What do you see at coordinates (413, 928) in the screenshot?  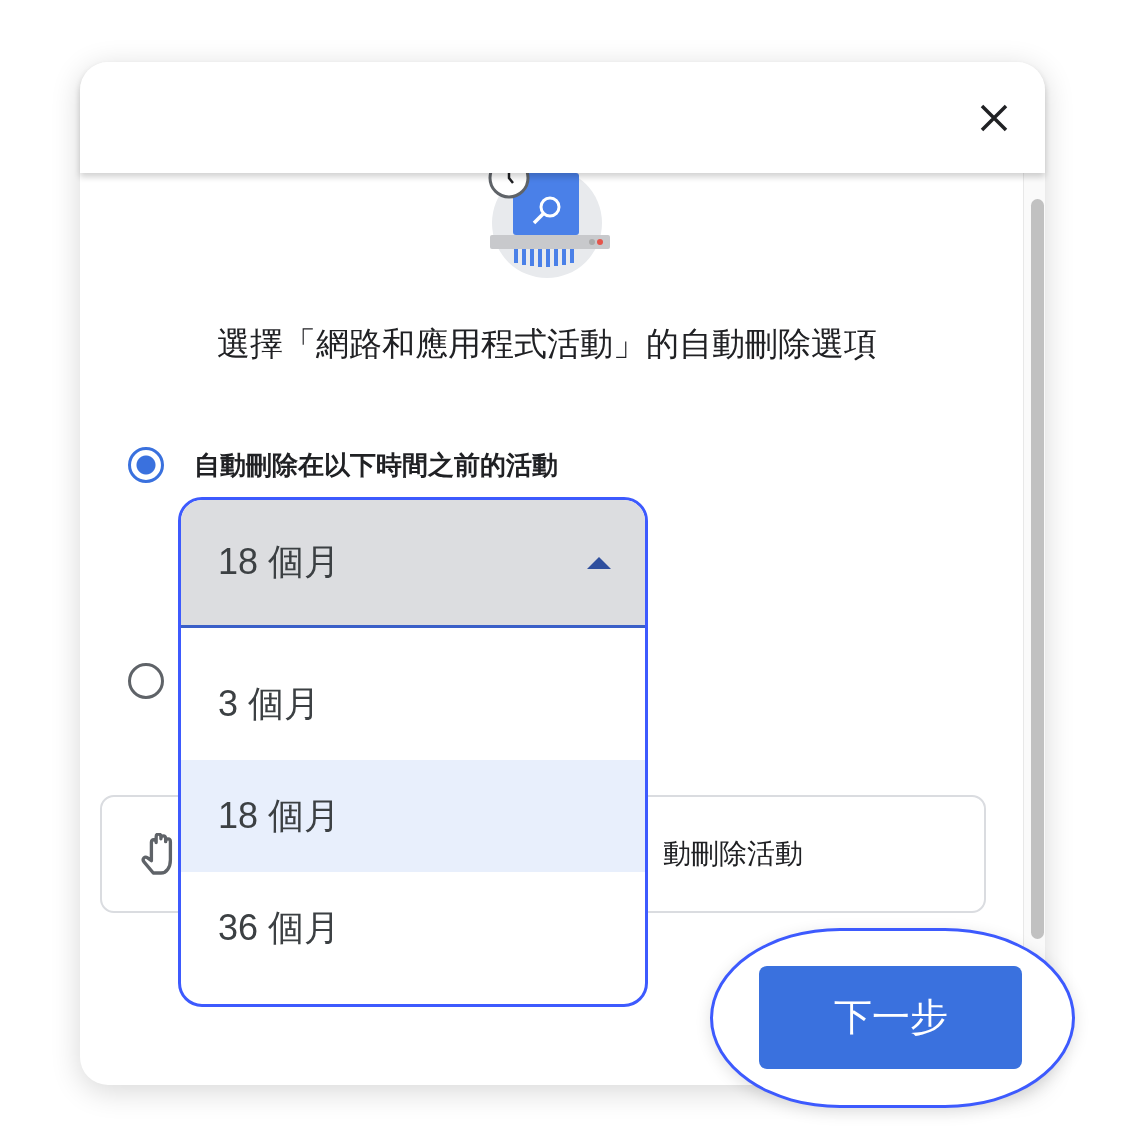 I see `menu-item: 36 個月` at bounding box center [413, 928].